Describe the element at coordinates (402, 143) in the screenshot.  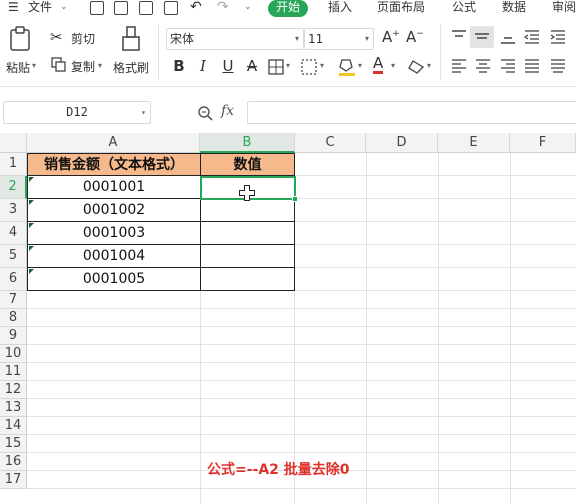
I see `column-header-d: D` at that location.